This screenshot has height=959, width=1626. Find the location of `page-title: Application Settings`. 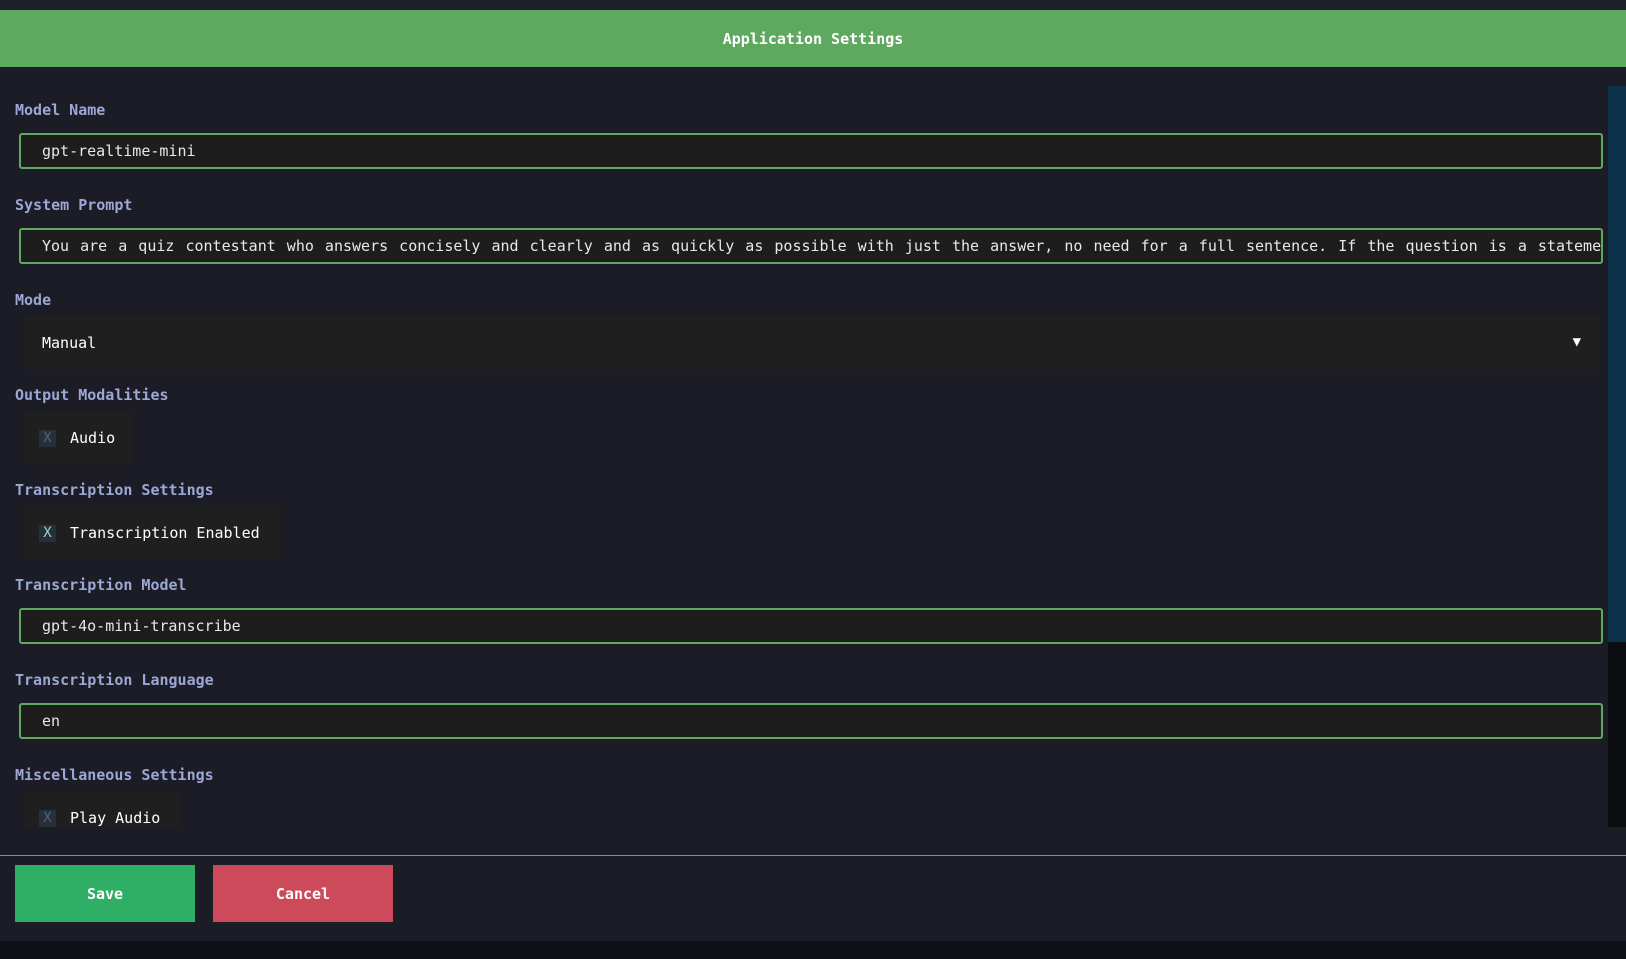

page-title: Application Settings is located at coordinates (813, 38).